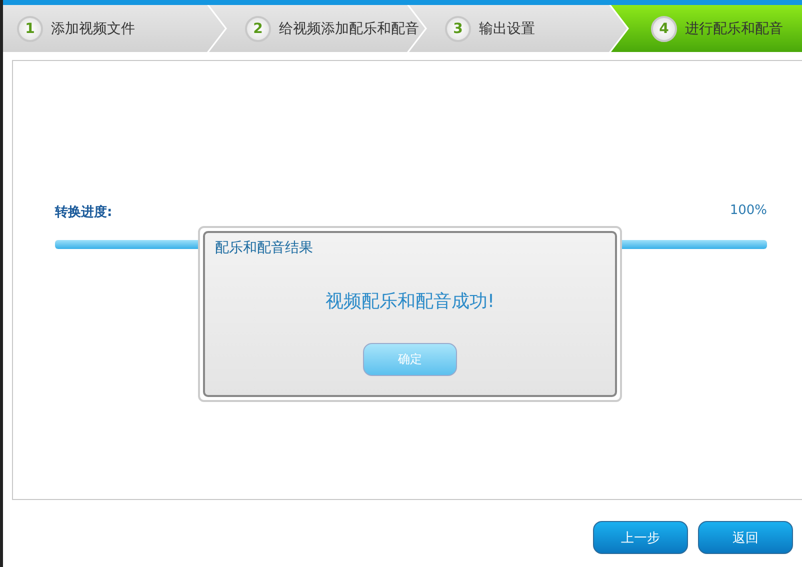 This screenshot has height=567, width=802. What do you see at coordinates (706, 28) in the screenshot?
I see `wizard-step: 4 进行配乐和配音` at bounding box center [706, 28].